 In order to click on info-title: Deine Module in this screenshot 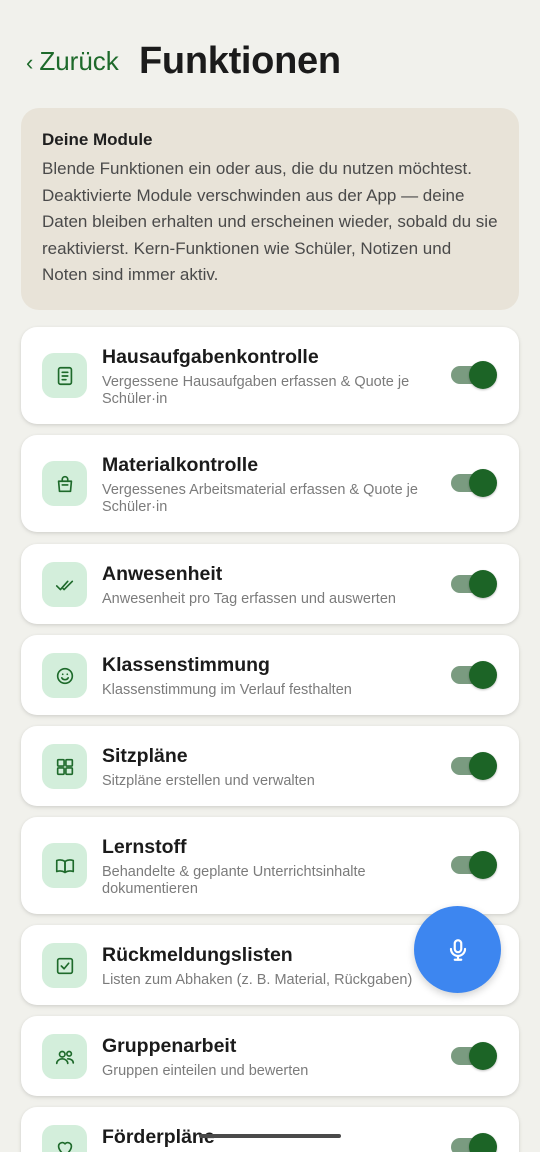, I will do `click(97, 139)`.